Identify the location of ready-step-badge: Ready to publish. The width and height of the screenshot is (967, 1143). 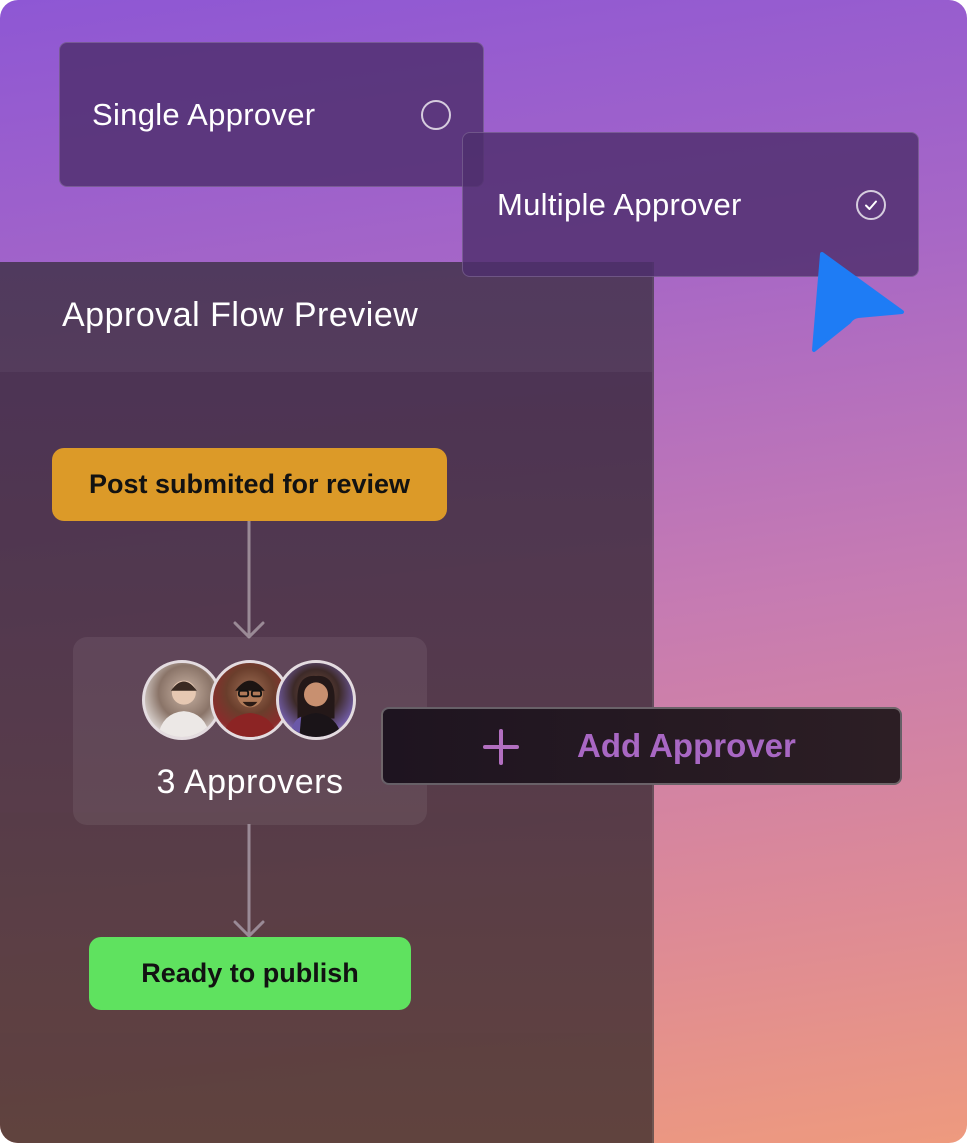
(250, 973).